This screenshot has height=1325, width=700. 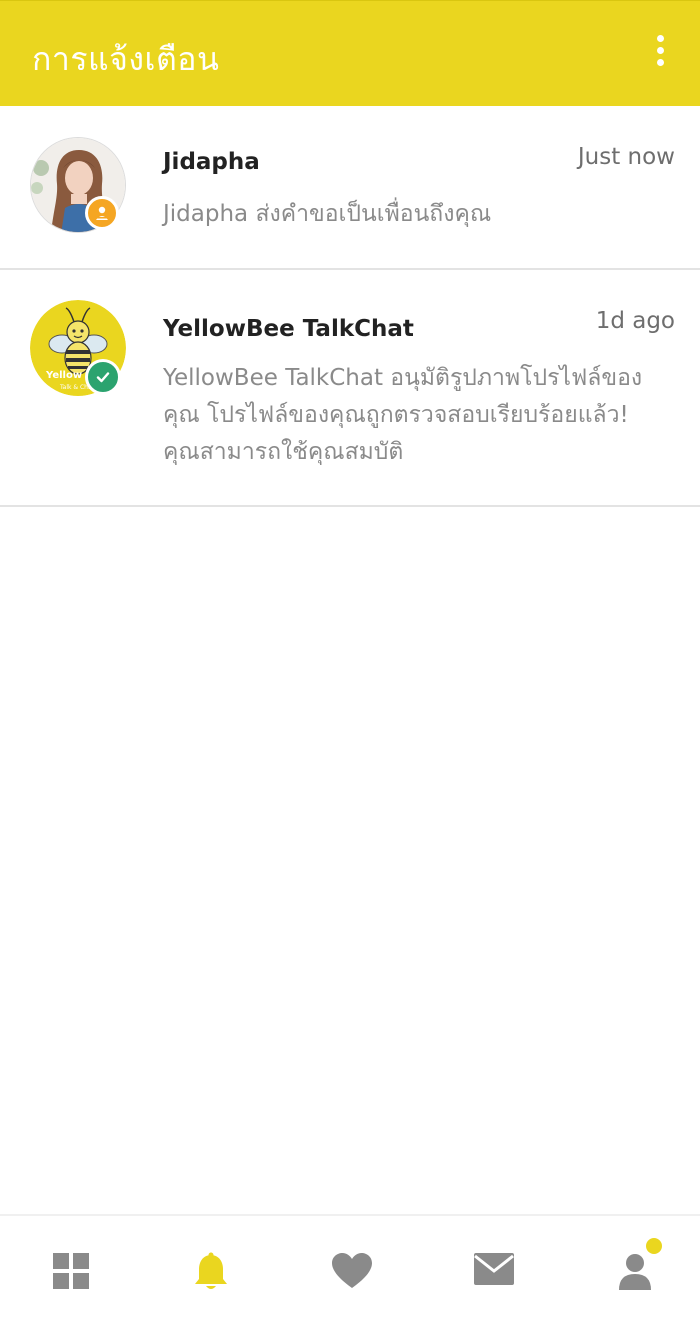 I want to click on nav-profile-button, so click(x=639, y=1274).